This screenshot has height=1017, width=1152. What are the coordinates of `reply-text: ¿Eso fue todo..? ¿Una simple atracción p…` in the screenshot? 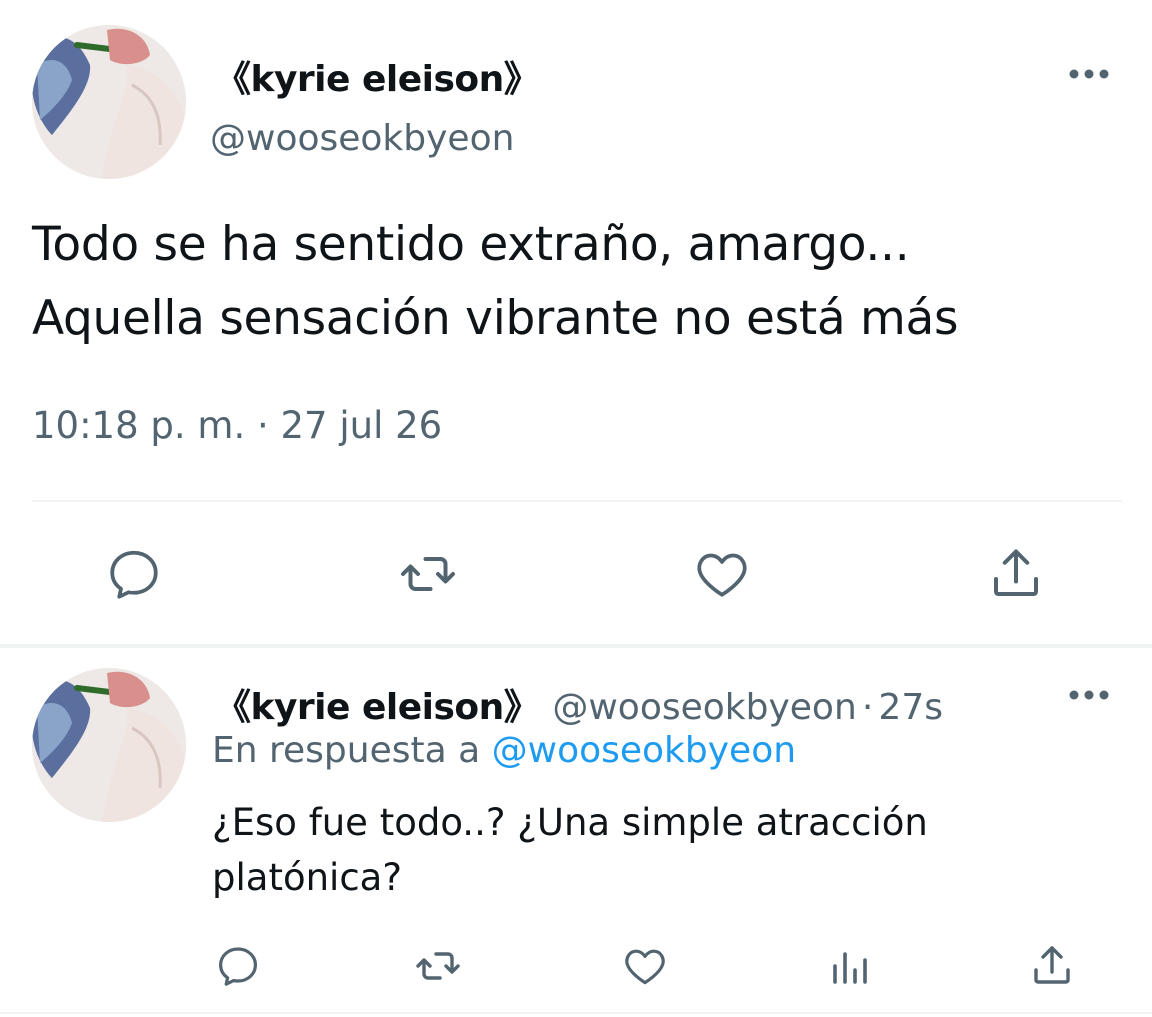 It's located at (570, 850).